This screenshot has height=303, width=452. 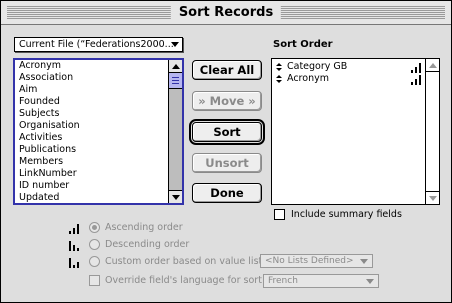 I want to click on field-list-item: Association, so click(x=91, y=78).